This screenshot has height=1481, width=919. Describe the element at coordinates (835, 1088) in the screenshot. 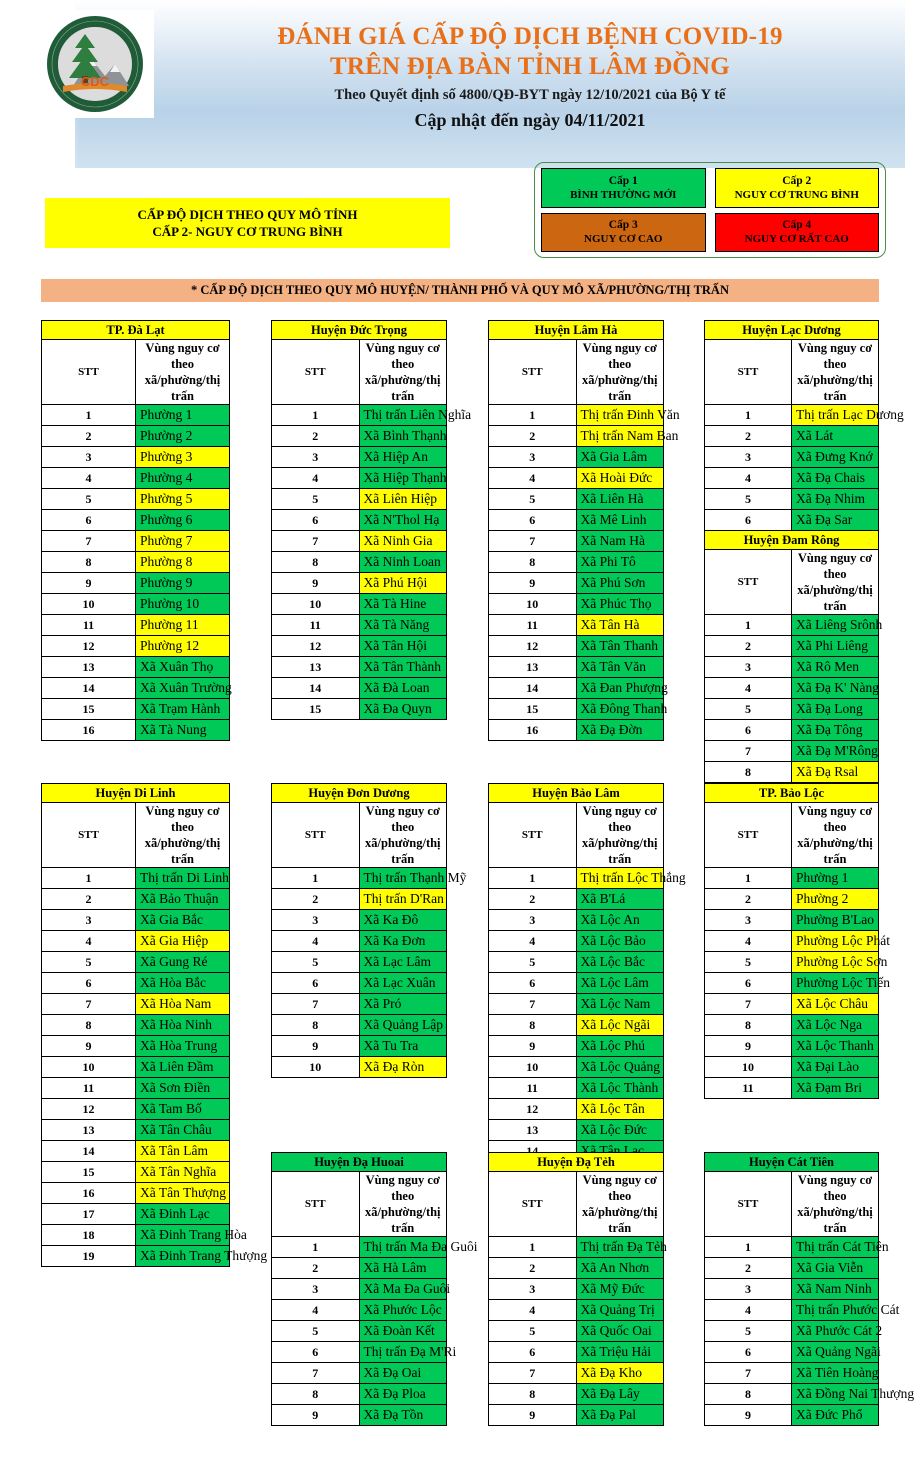

I see `commune-name-level-1: Xã Đạm Bri` at that location.